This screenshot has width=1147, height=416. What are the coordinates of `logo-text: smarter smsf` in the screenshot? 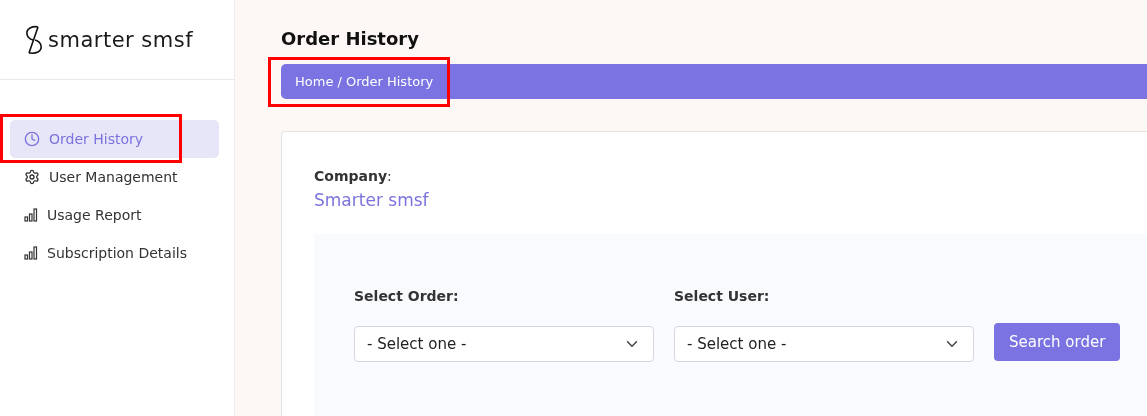 It's located at (121, 39).